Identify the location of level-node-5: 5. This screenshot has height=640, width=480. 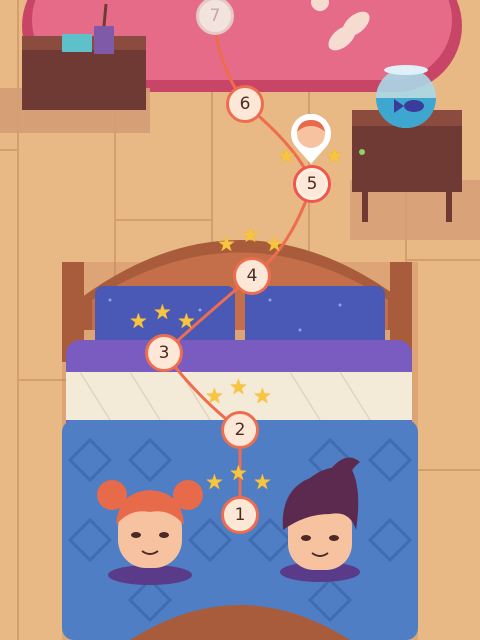
(312, 184).